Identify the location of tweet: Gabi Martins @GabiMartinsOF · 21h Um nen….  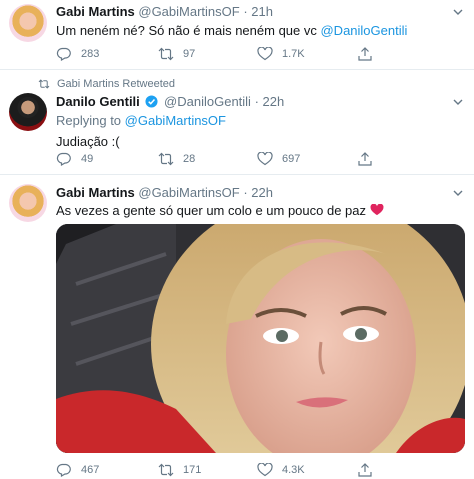
(237, 35).